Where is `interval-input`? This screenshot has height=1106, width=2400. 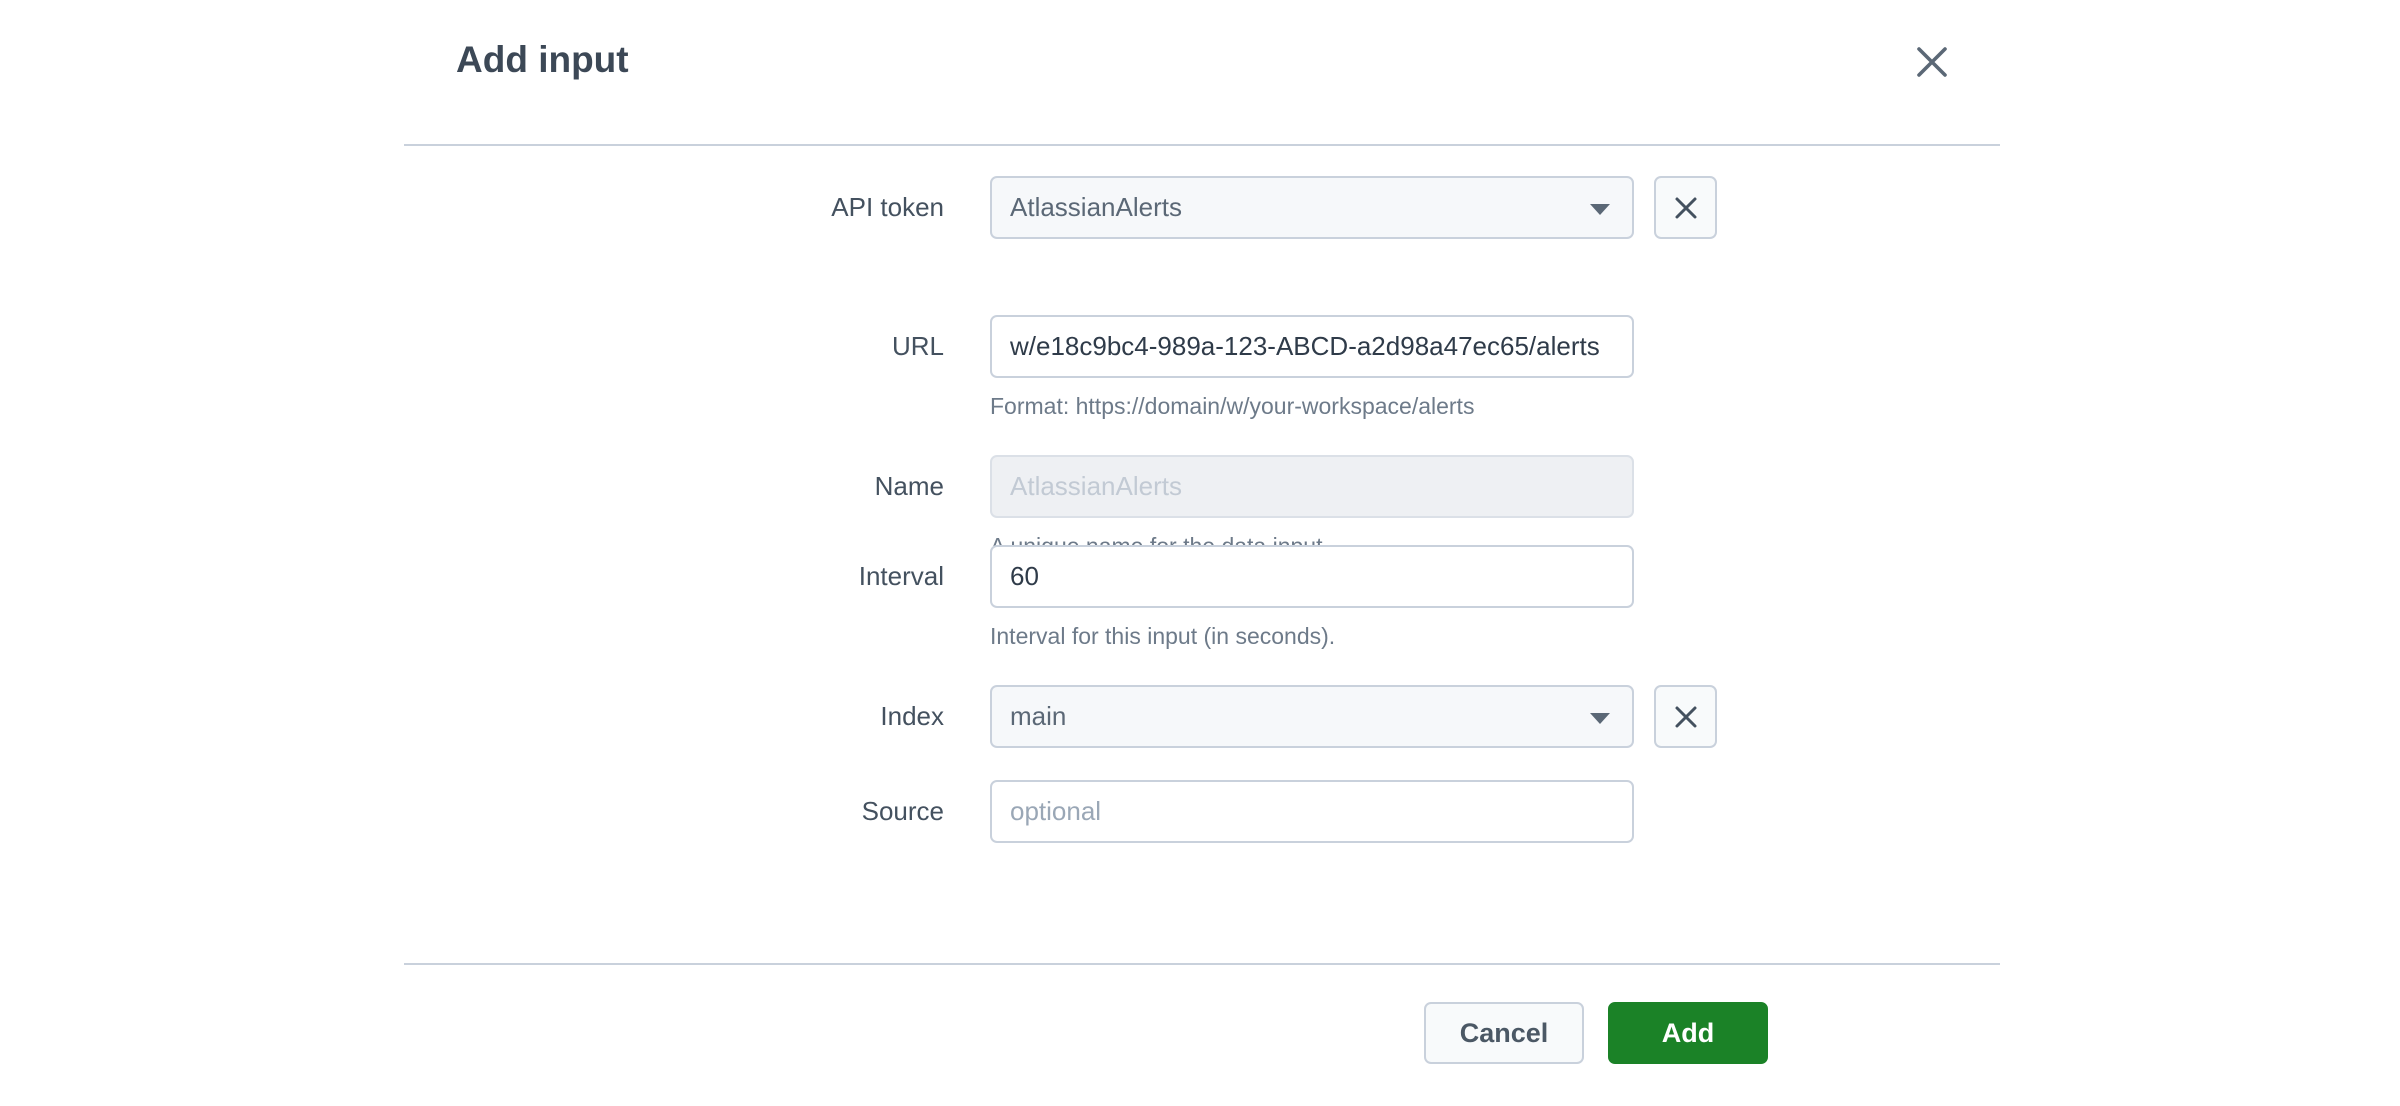 interval-input is located at coordinates (1312, 576).